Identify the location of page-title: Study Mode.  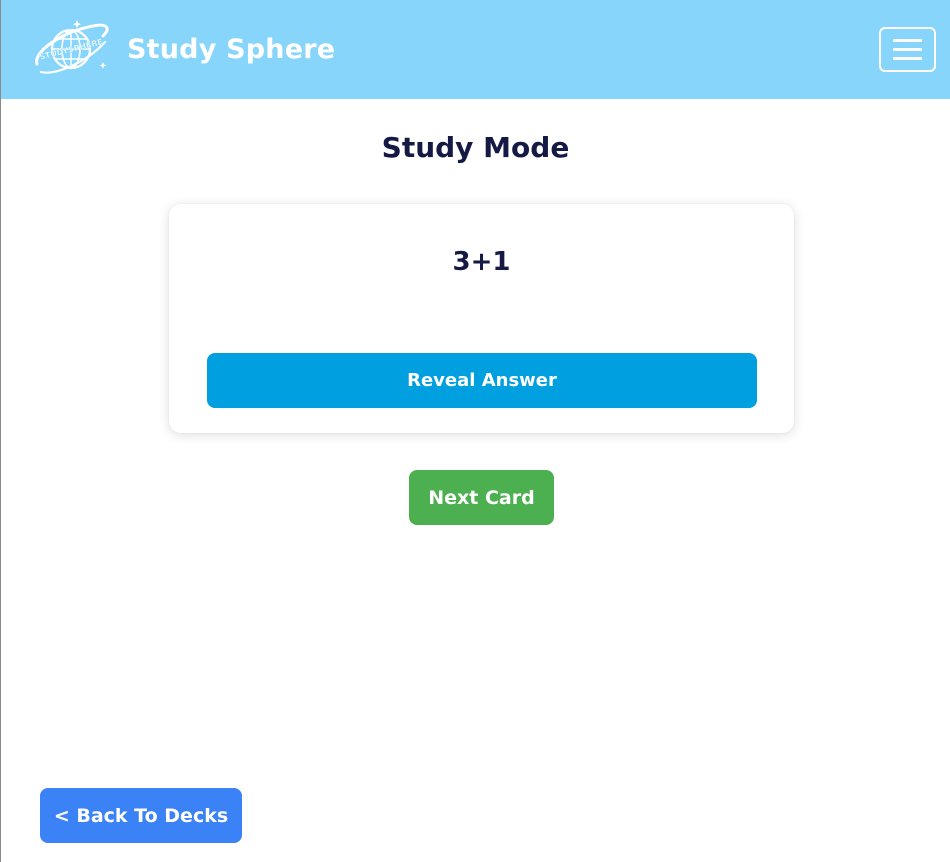
(475, 147).